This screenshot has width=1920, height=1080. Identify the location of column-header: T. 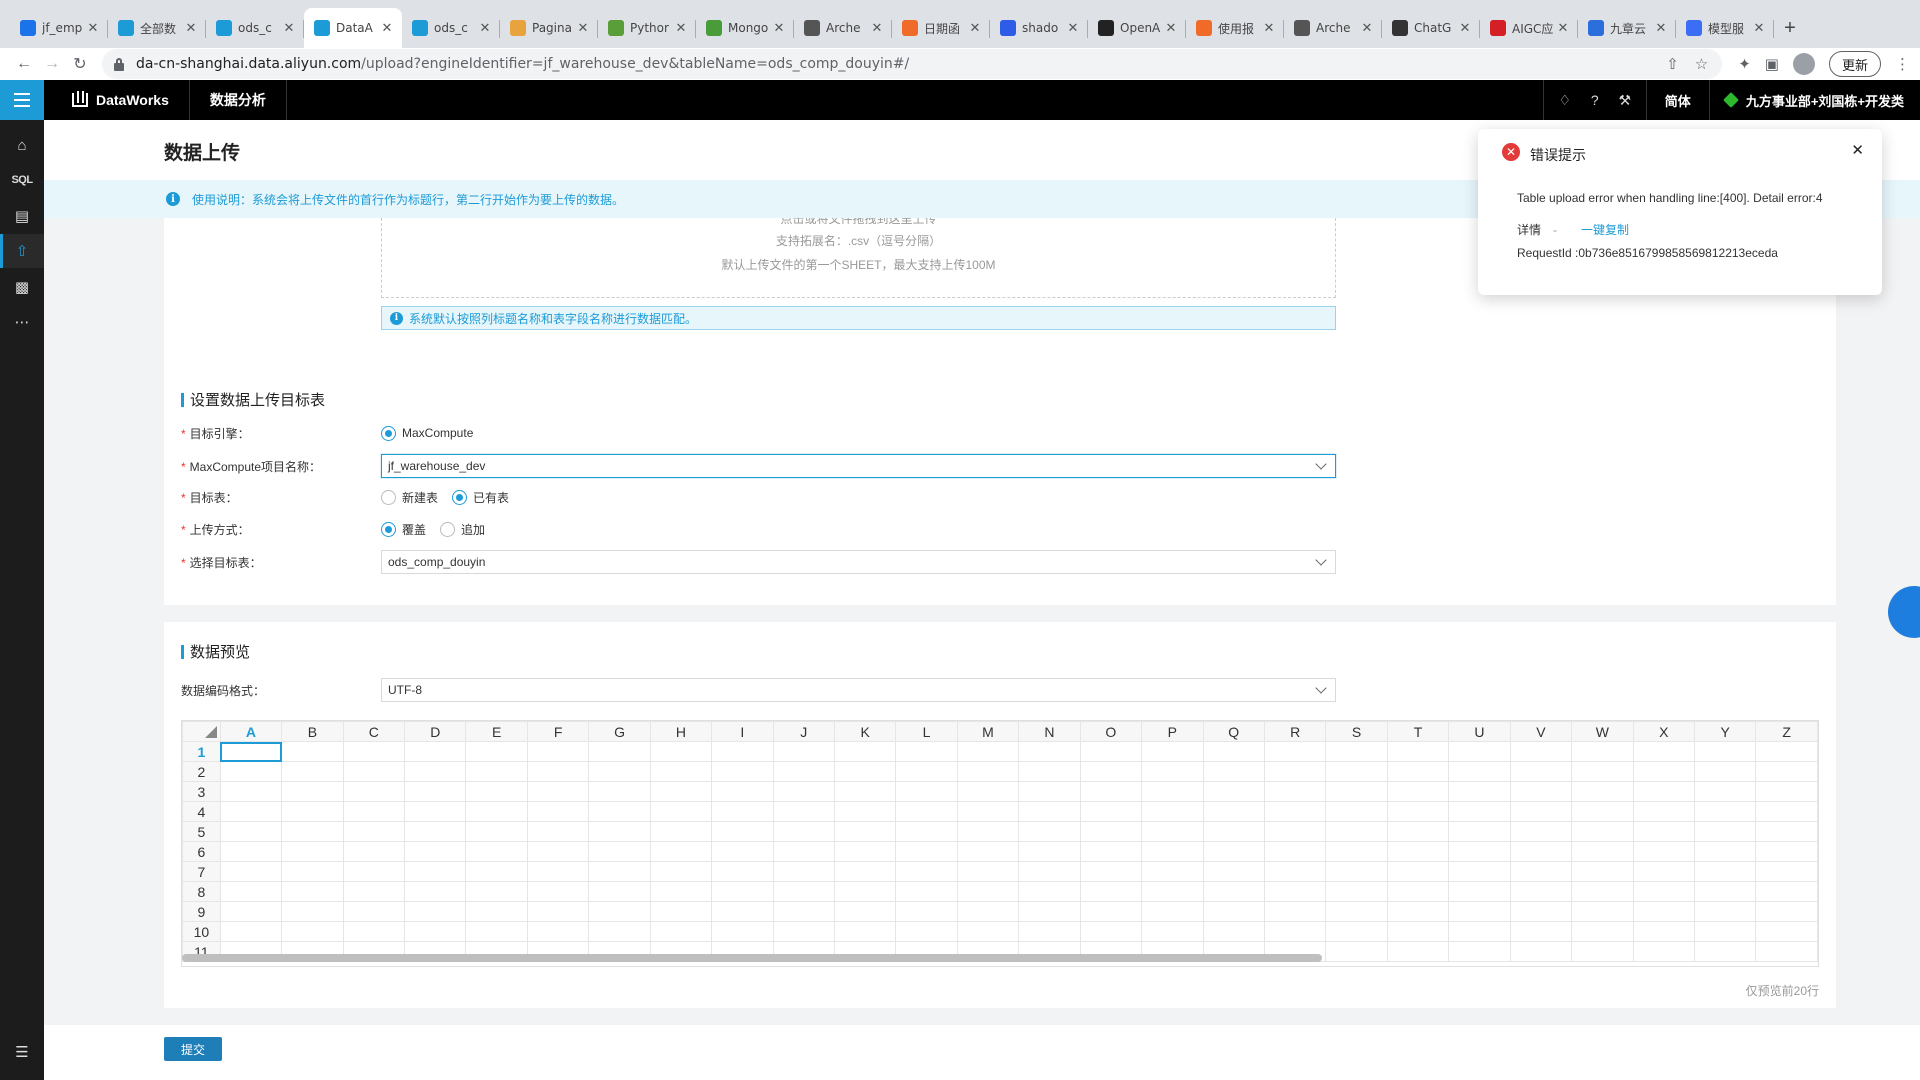
(1418, 731).